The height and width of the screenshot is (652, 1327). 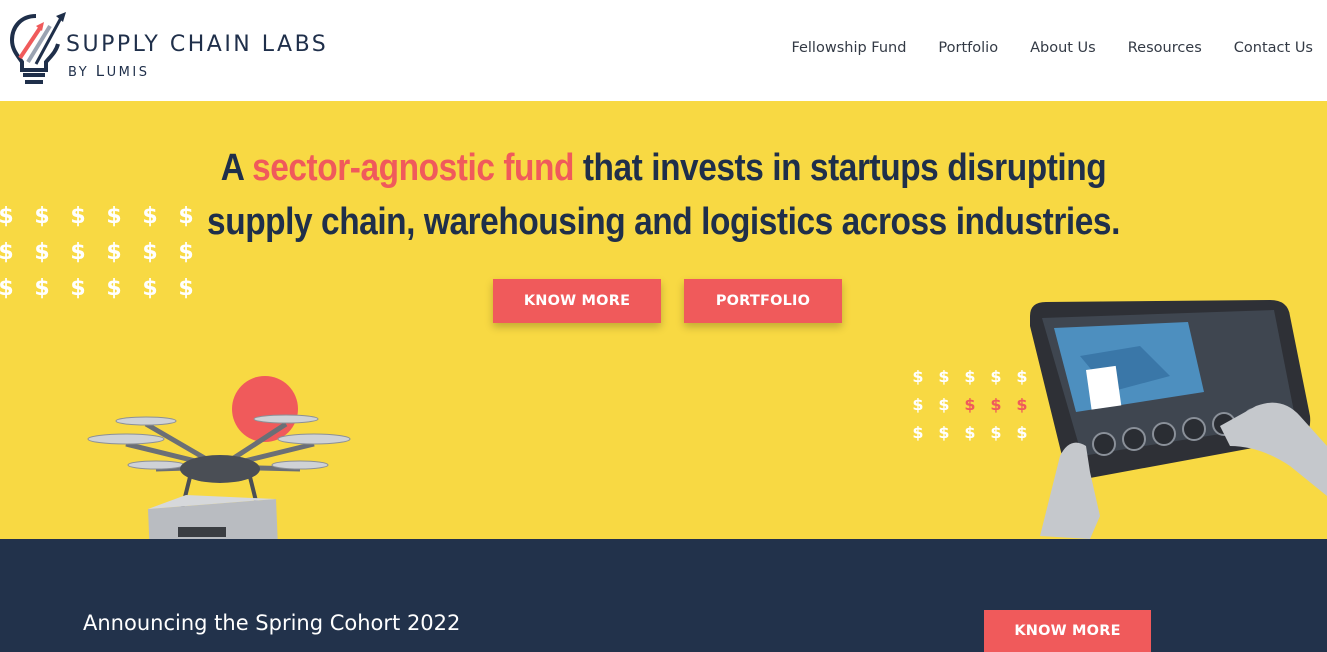 What do you see at coordinates (102, 253) in the screenshot?
I see `dollar-pattern-left: $ $ $ $ $ $ $ $ $ $ $ $ $ $ $ $ $ $` at bounding box center [102, 253].